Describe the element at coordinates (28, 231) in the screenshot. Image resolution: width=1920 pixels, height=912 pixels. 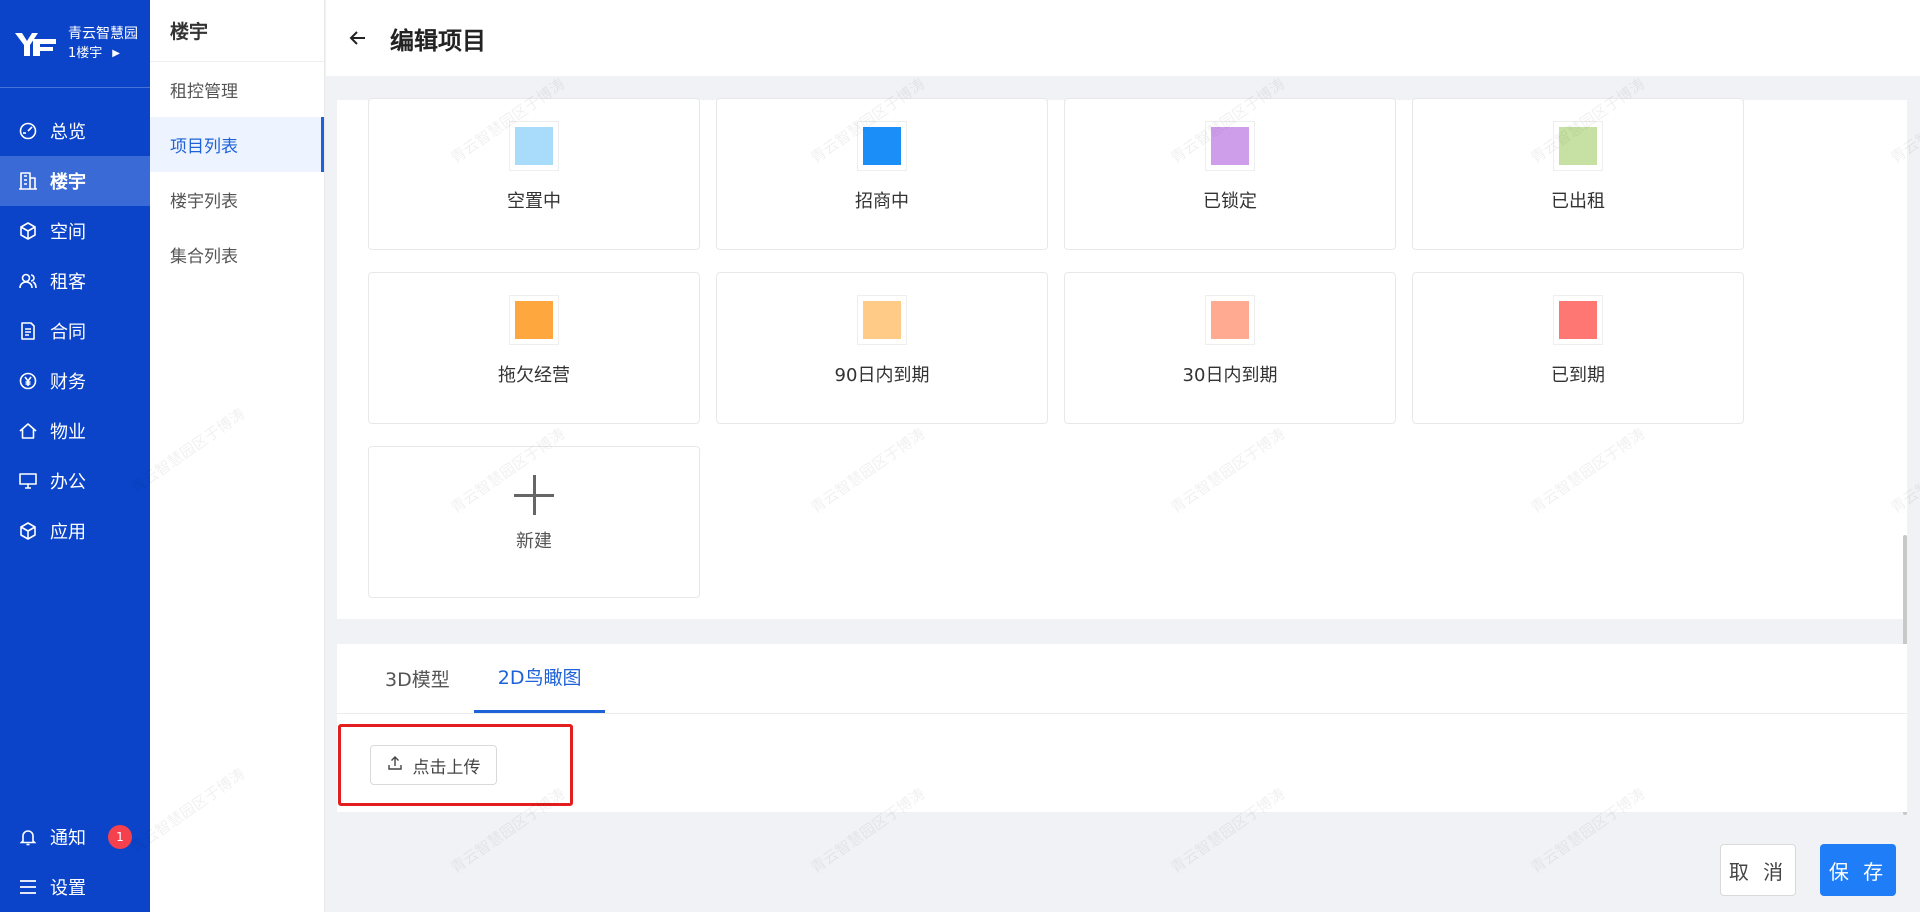
I see `cube-icon` at that location.